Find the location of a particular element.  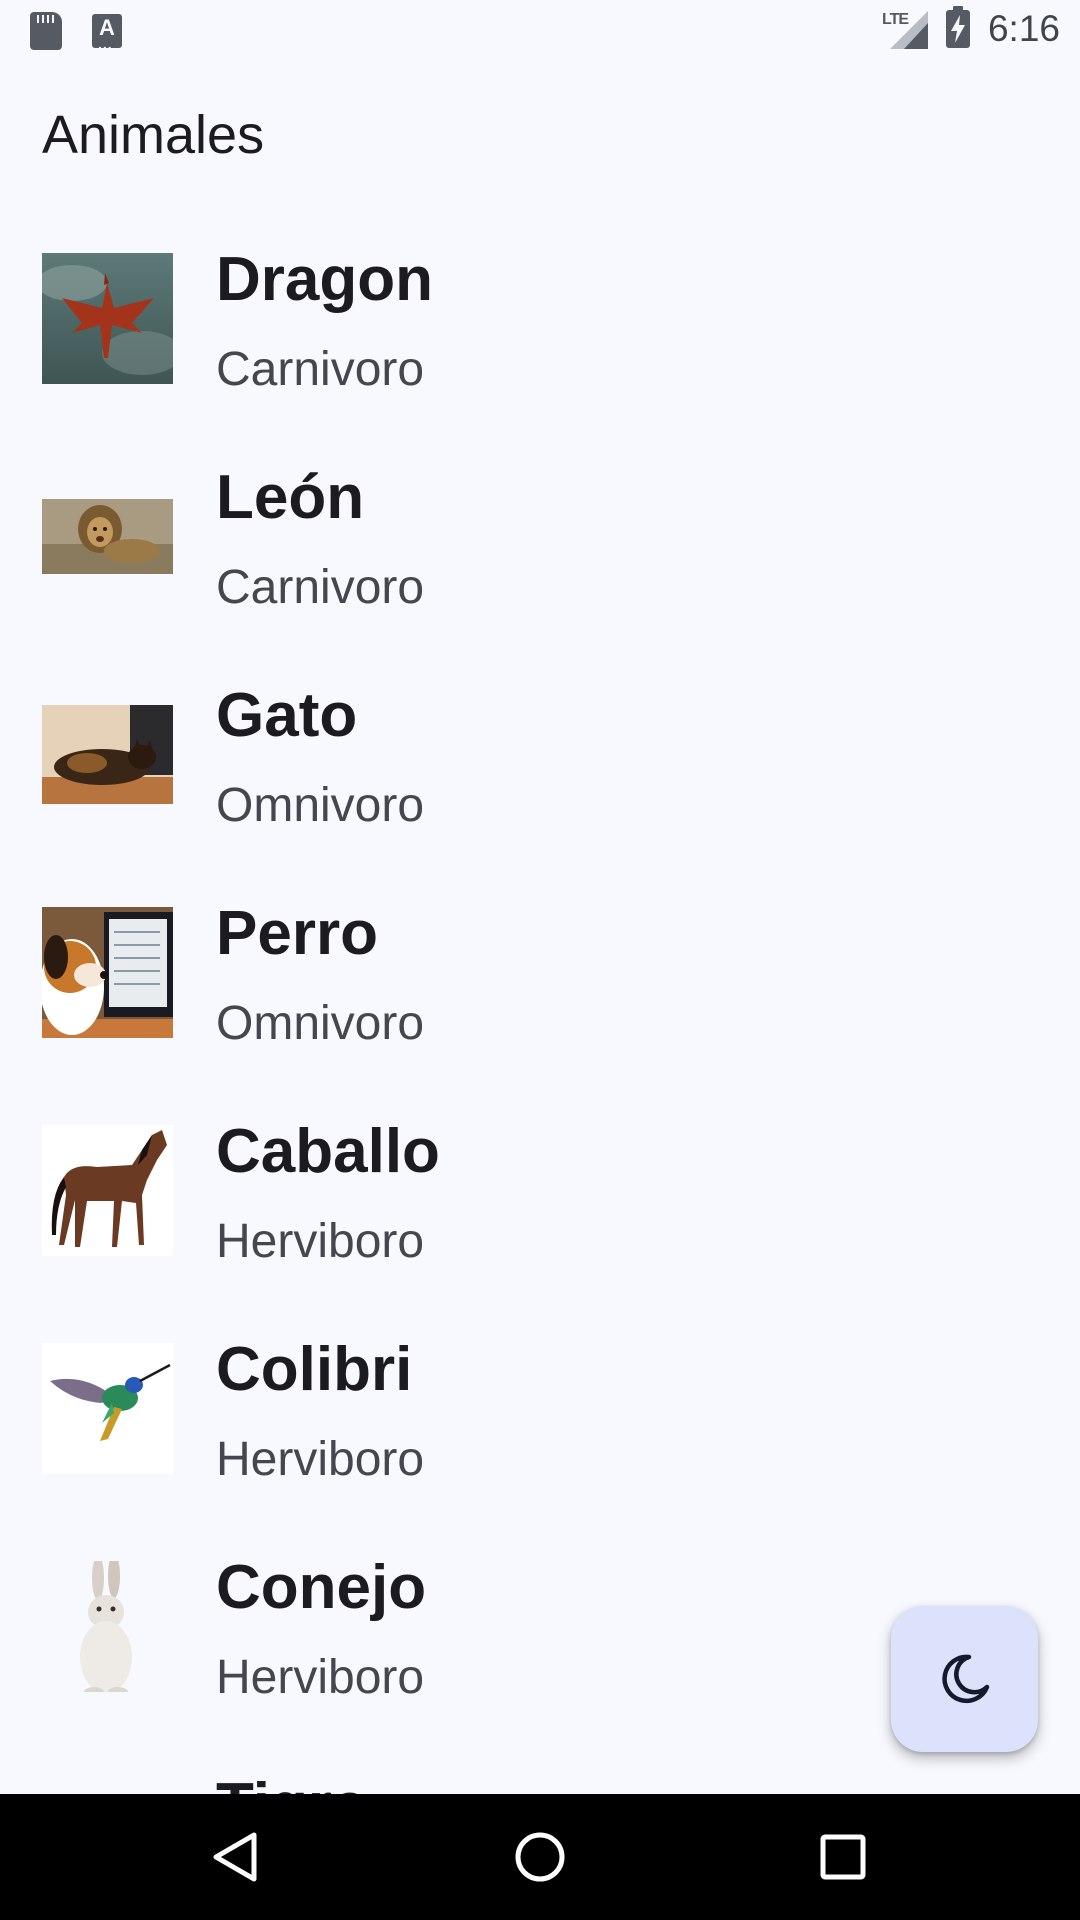

tiger-image is located at coordinates (107, 1786).